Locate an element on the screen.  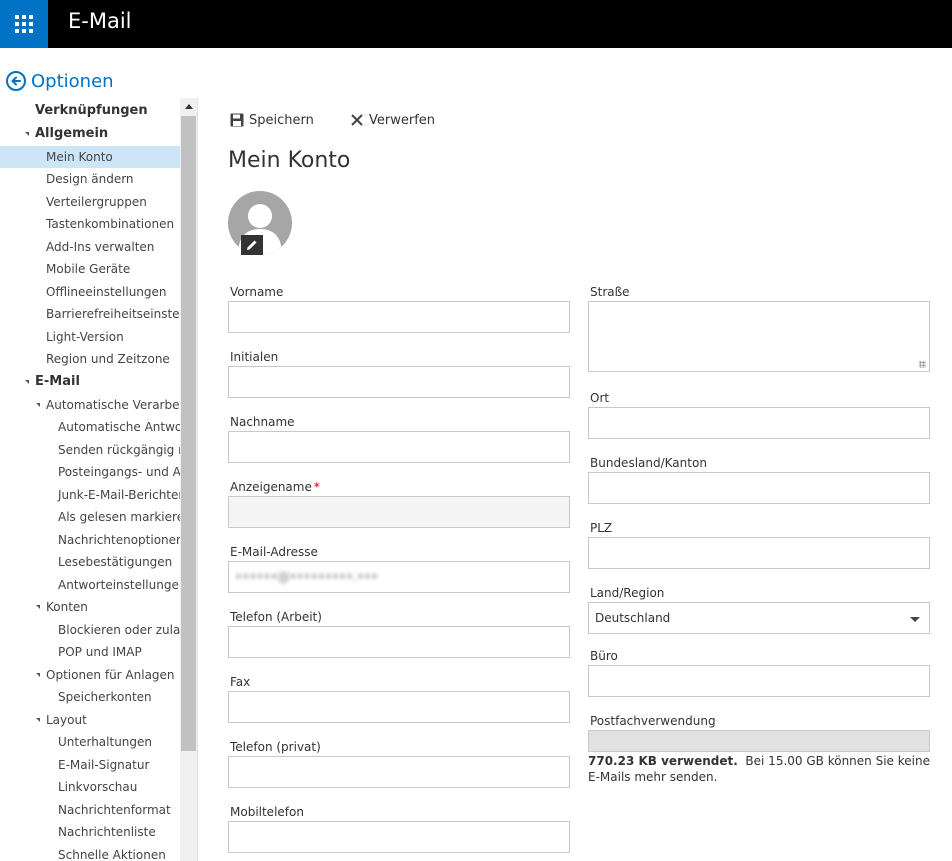
sidebar-item-verteilergruppen: Verteilergruppen is located at coordinates (90, 202).